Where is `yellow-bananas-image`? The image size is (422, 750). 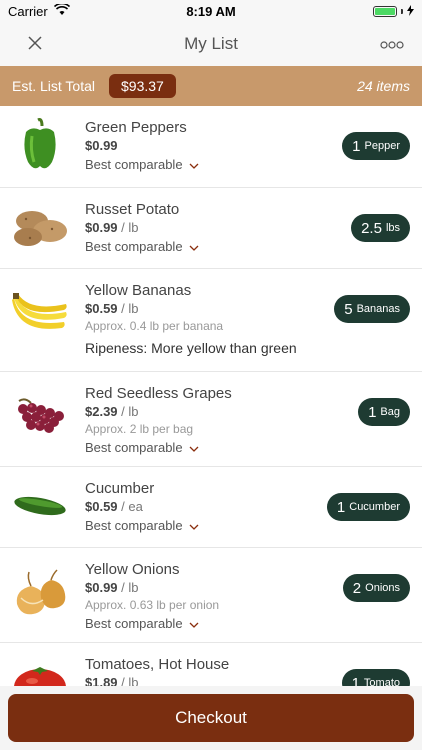
yellow-bananas-image is located at coordinates (40, 314).